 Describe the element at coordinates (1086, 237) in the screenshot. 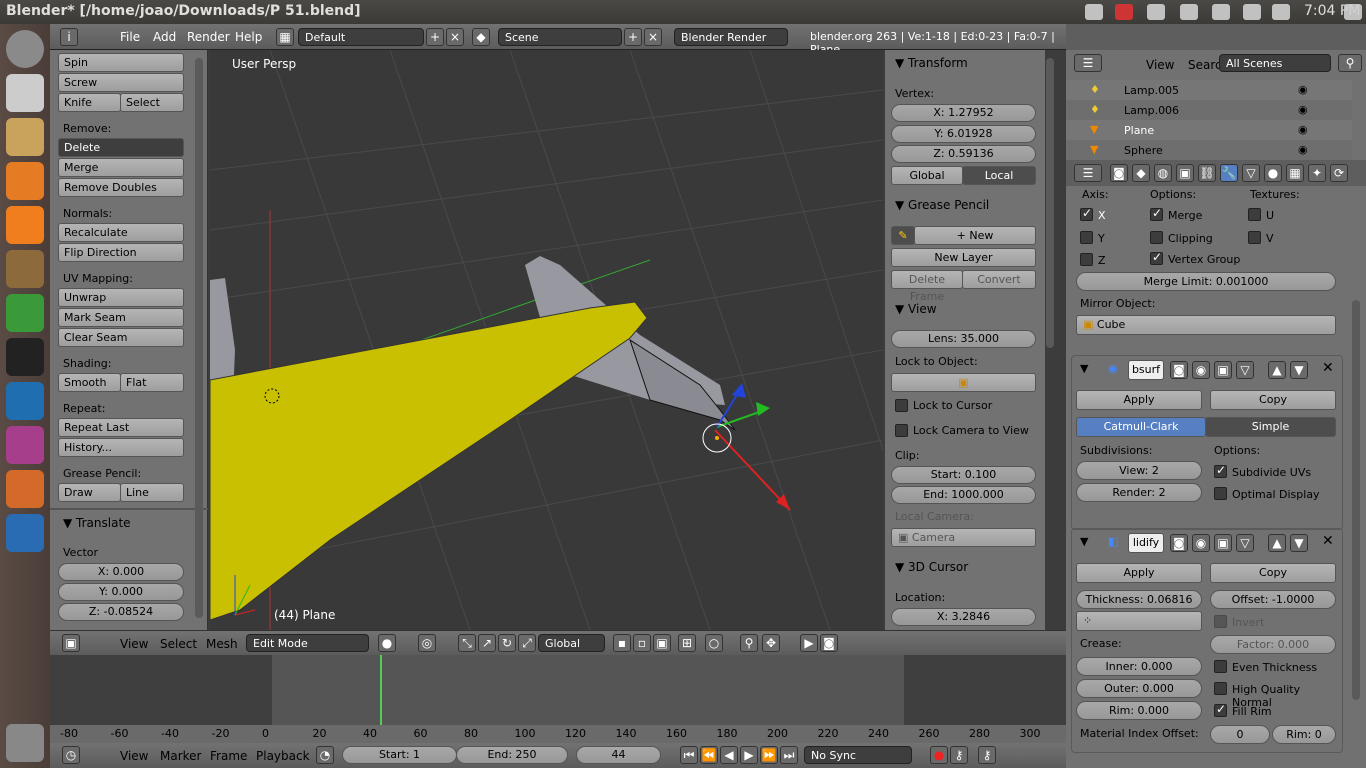

I see `axis-y-checkbox` at that location.